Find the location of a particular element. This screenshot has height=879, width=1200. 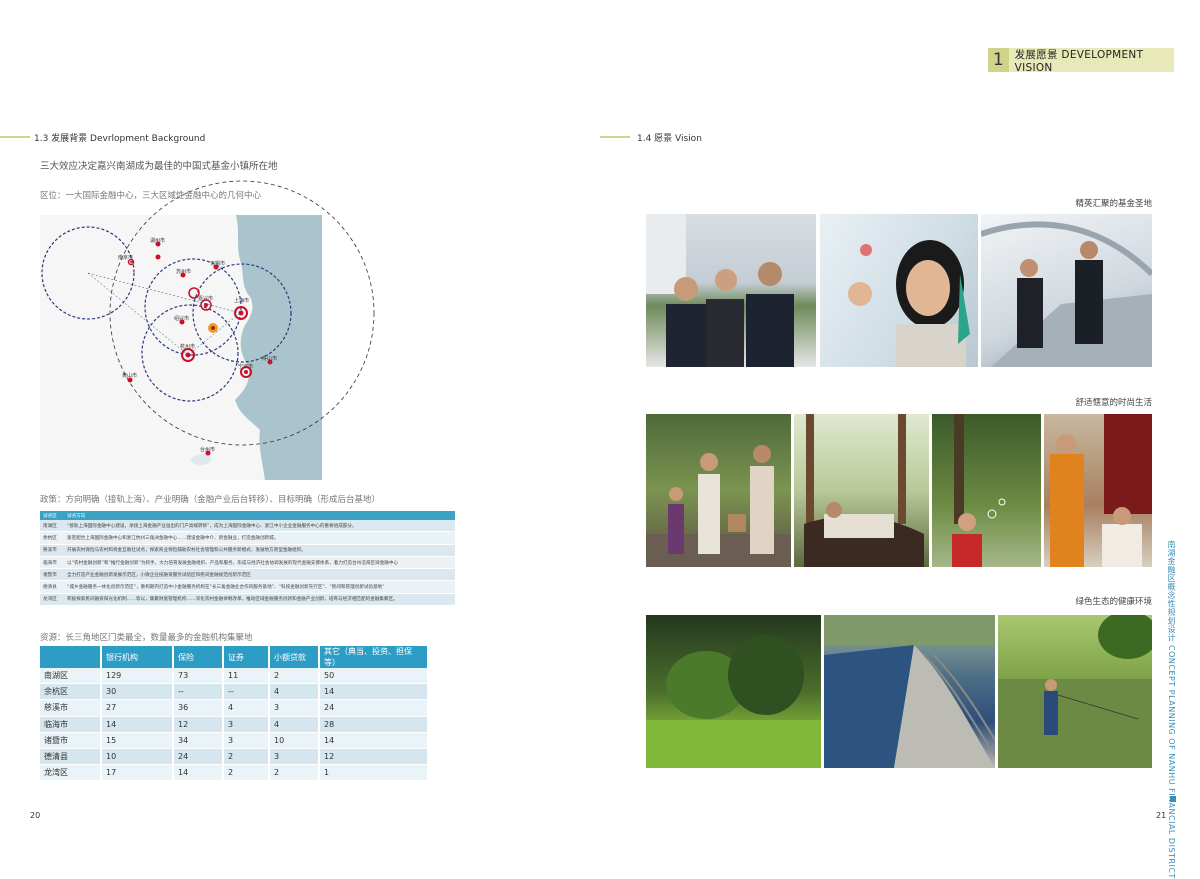

city-label: 南京市 is located at coordinates (126, 258).